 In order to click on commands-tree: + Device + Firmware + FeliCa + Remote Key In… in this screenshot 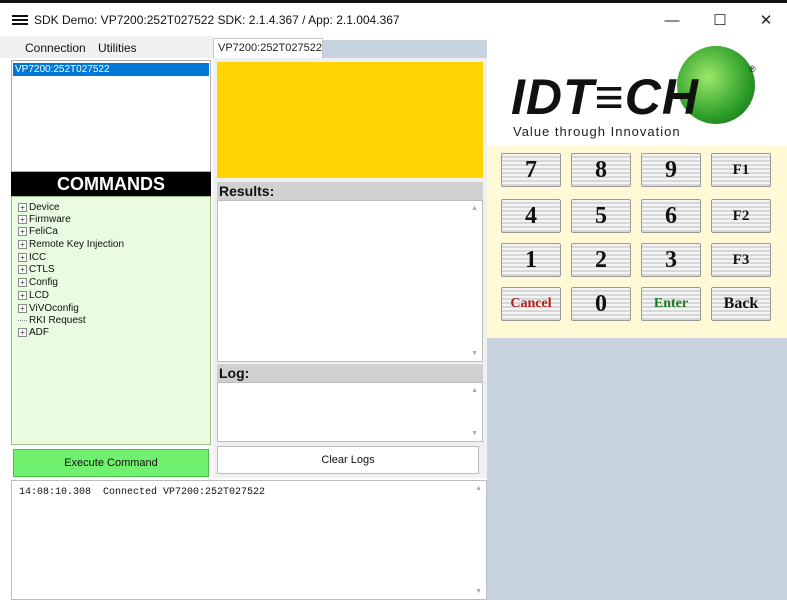, I will do `click(111, 320)`.